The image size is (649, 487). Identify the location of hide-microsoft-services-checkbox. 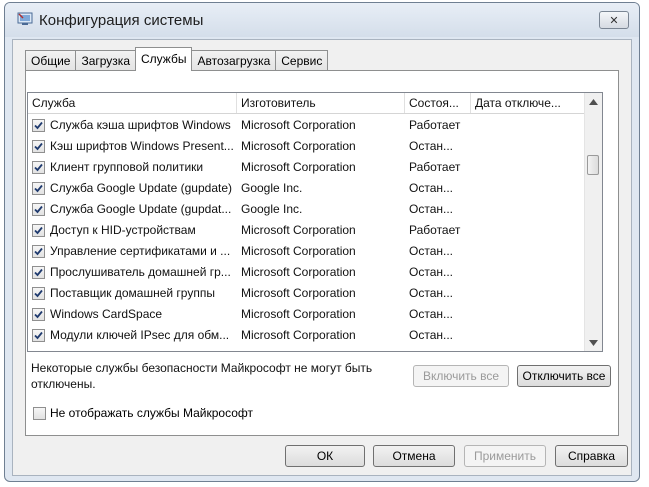
(39, 413).